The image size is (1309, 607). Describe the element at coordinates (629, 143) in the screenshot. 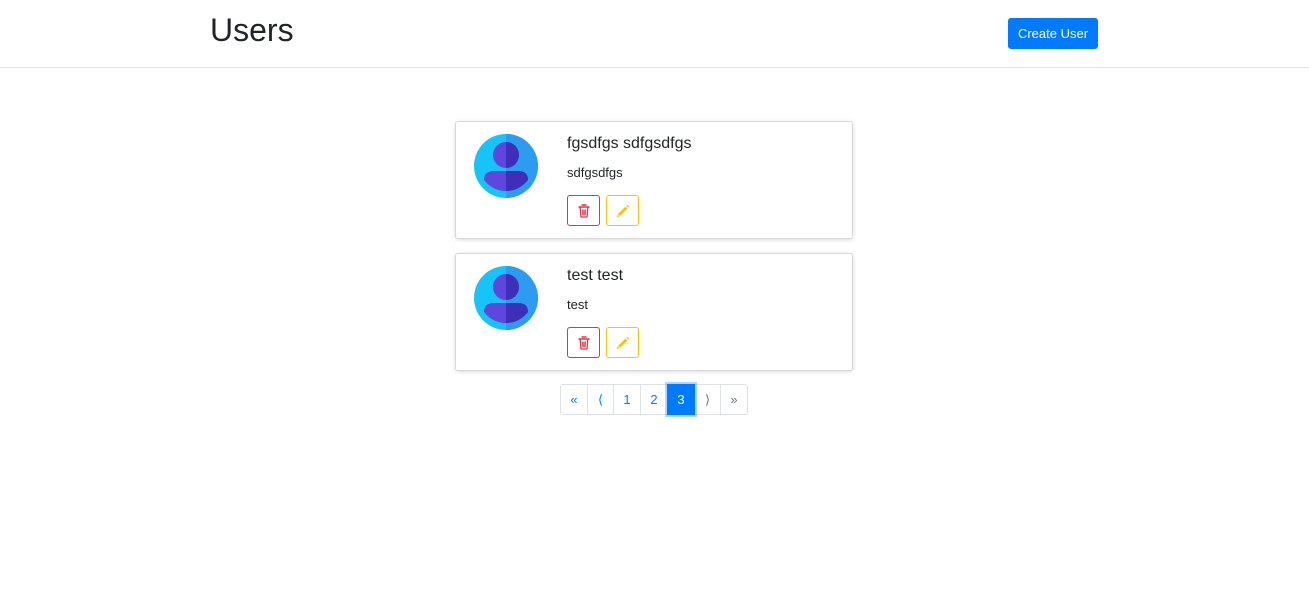

I see `user-name: fgsdfgs sdfgsdfgs` at that location.